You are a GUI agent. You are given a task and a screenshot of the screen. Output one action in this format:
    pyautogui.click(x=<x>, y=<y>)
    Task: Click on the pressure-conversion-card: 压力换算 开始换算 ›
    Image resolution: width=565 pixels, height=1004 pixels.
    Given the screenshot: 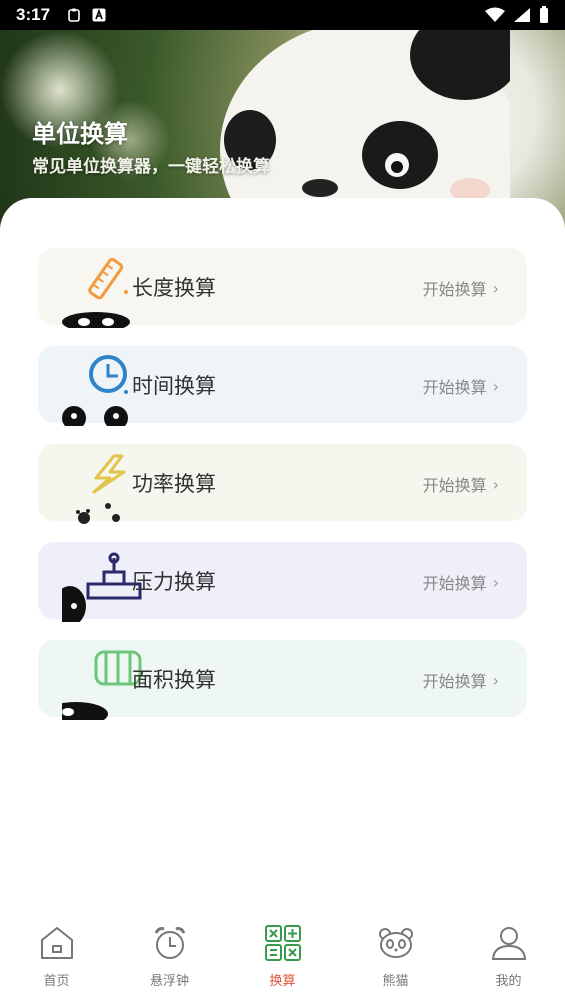 What is the action you would take?
    pyautogui.click(x=282, y=582)
    